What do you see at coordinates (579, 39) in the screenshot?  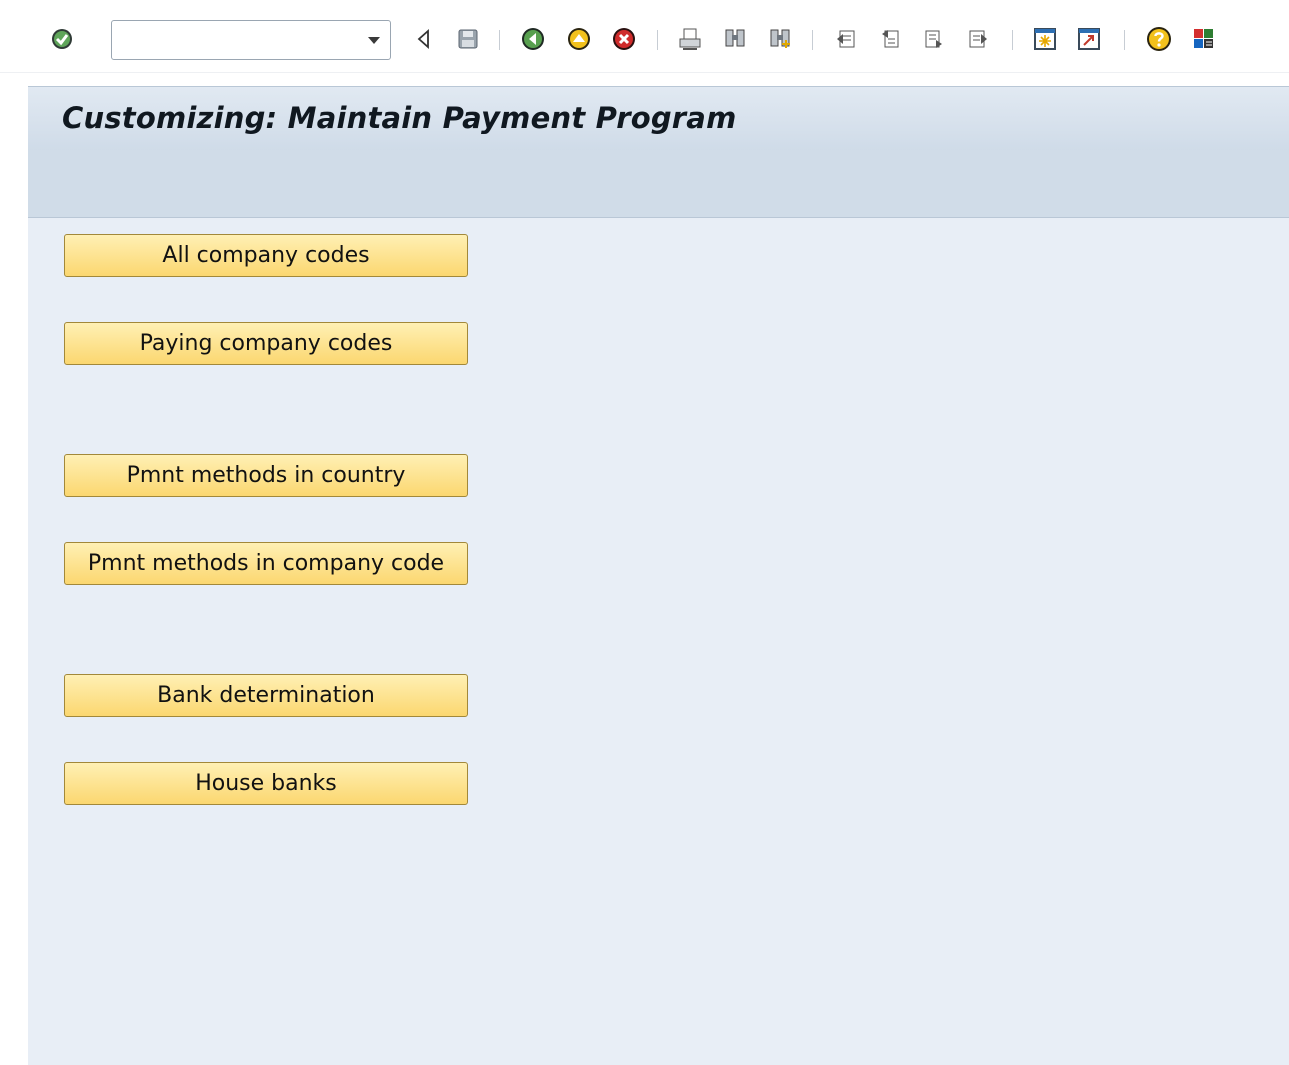 I see `exit-icon` at bounding box center [579, 39].